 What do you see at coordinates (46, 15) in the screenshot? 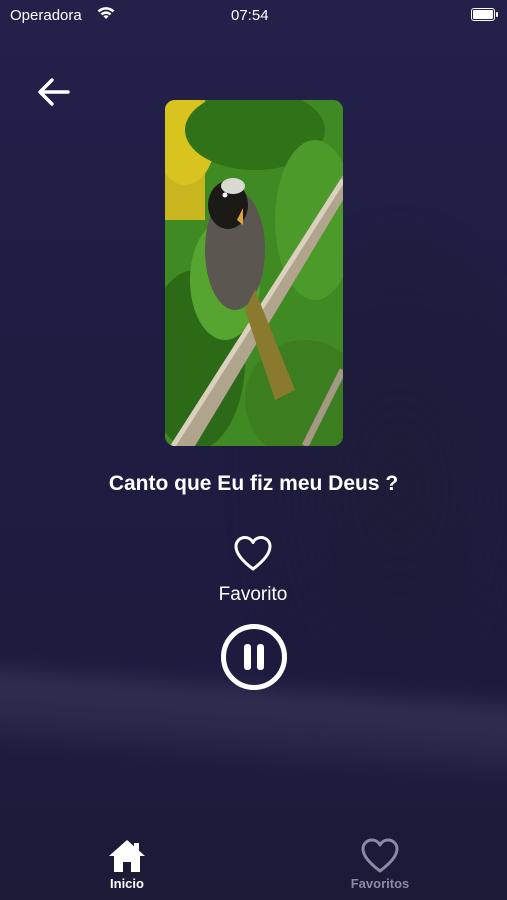
I see `carrier-name: Operadora` at bounding box center [46, 15].